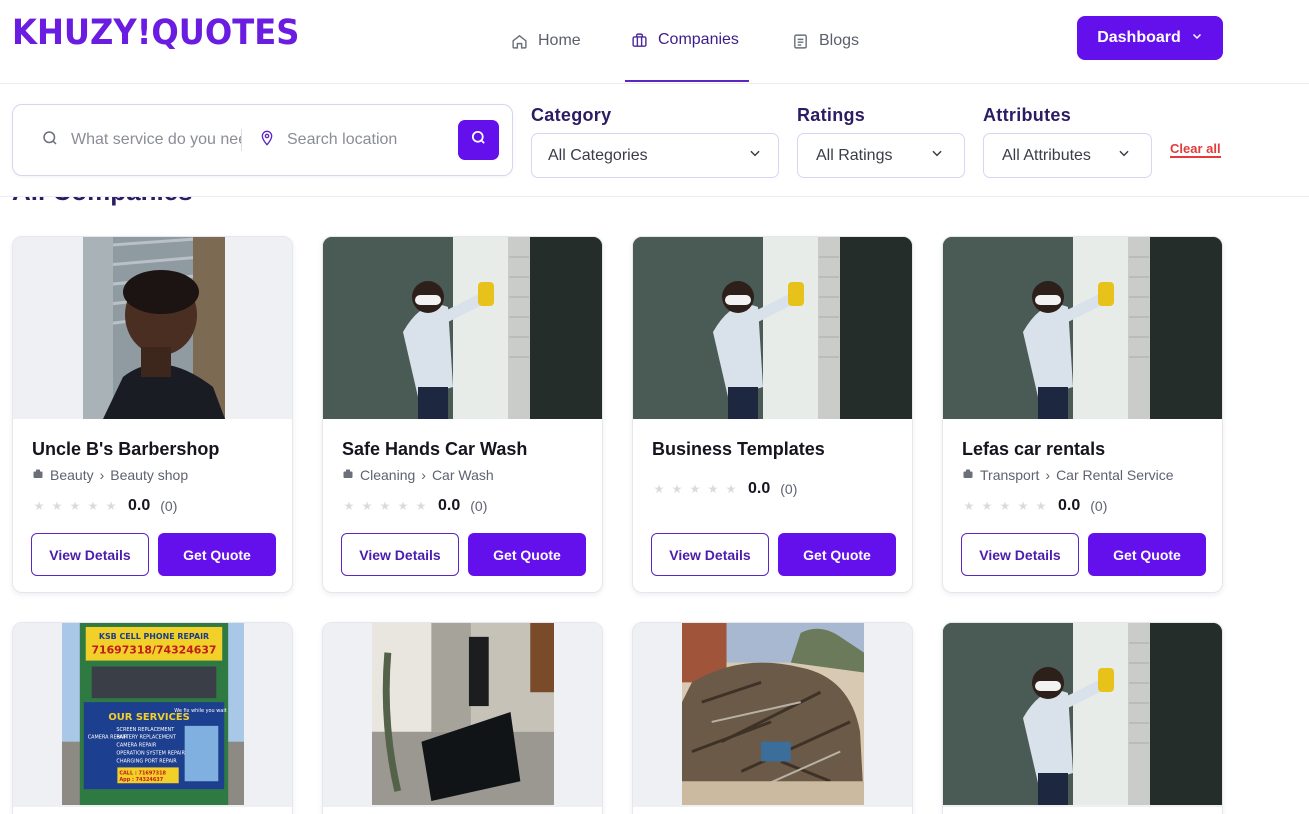 The height and width of the screenshot is (814, 1309). What do you see at coordinates (200, 711) in the screenshot?
I see `kiosk-slogan: We fix while you wait` at bounding box center [200, 711].